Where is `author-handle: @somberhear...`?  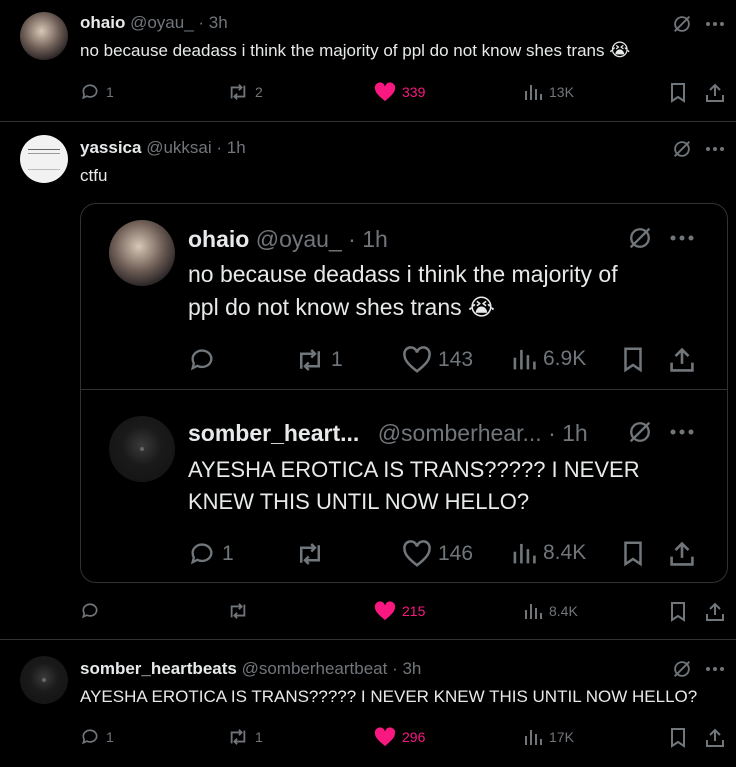
author-handle: @somberhear... is located at coordinates (460, 433).